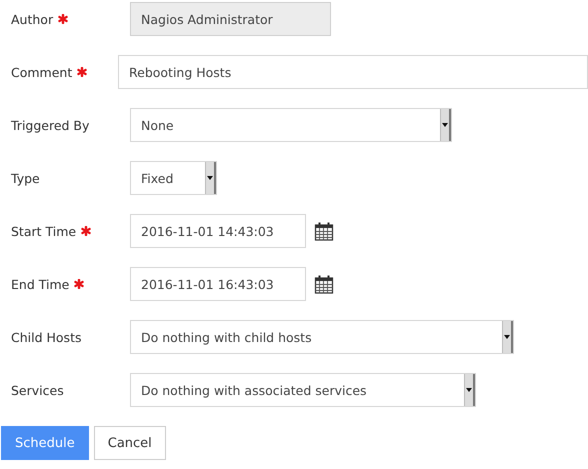 The width and height of the screenshot is (588, 469). Describe the element at coordinates (218, 231) in the screenshot. I see `date-field: 2016-11-01 14:43:03` at that location.